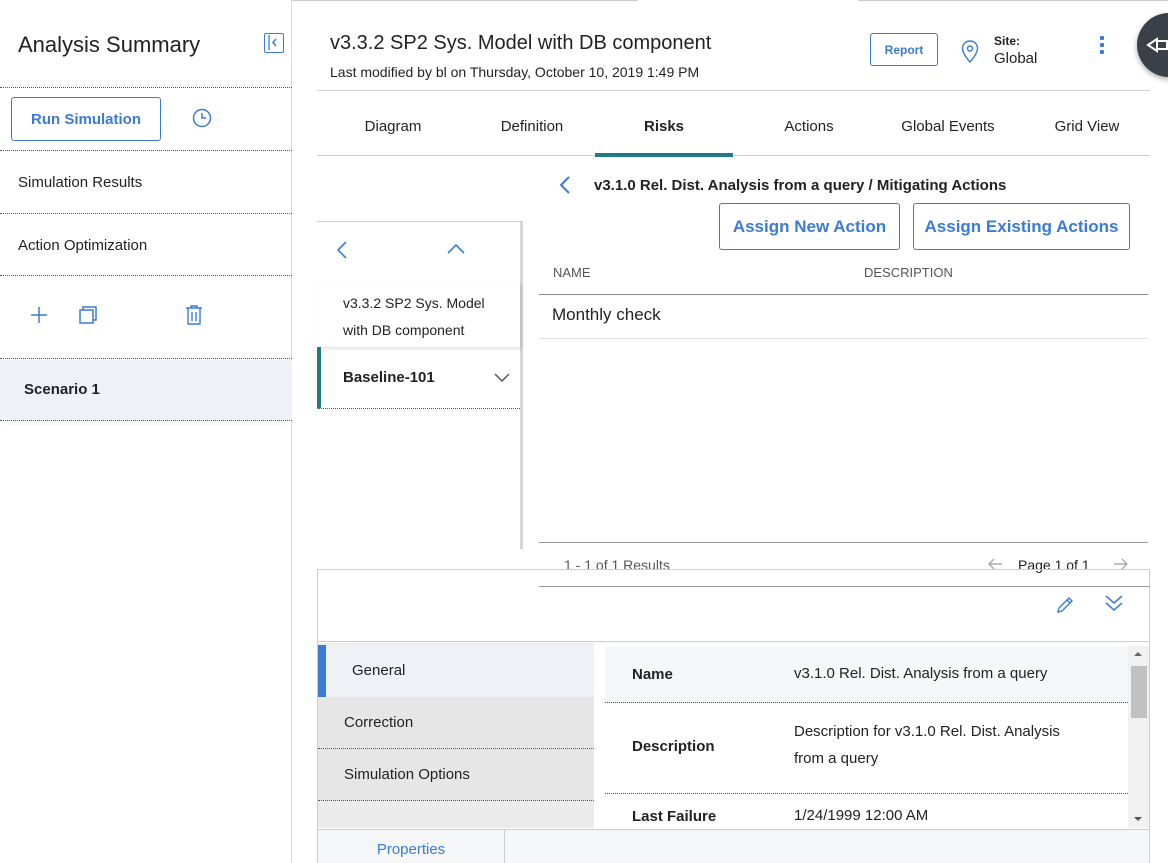 This screenshot has height=863, width=1168. Describe the element at coordinates (970, 54) in the screenshot. I see `location-pin-icon` at that location.